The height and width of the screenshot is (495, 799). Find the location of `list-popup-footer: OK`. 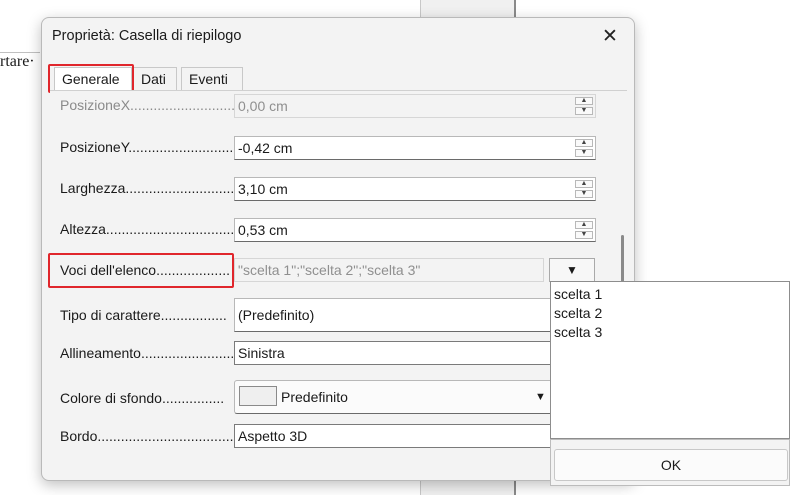

list-popup-footer: OK is located at coordinates (670, 462).